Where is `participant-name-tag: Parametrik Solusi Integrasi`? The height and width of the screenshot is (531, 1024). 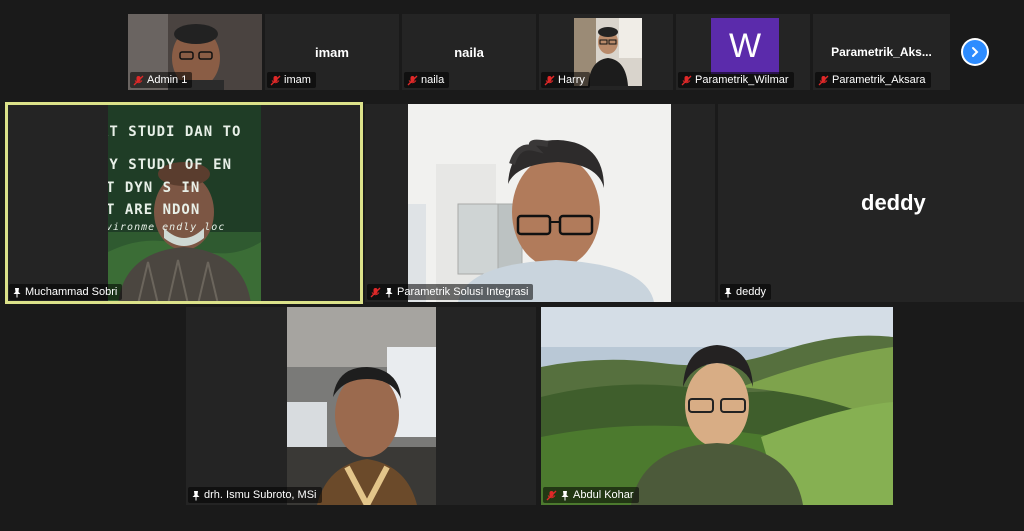 participant-name-tag: Parametrik Solusi Integrasi is located at coordinates (450, 292).